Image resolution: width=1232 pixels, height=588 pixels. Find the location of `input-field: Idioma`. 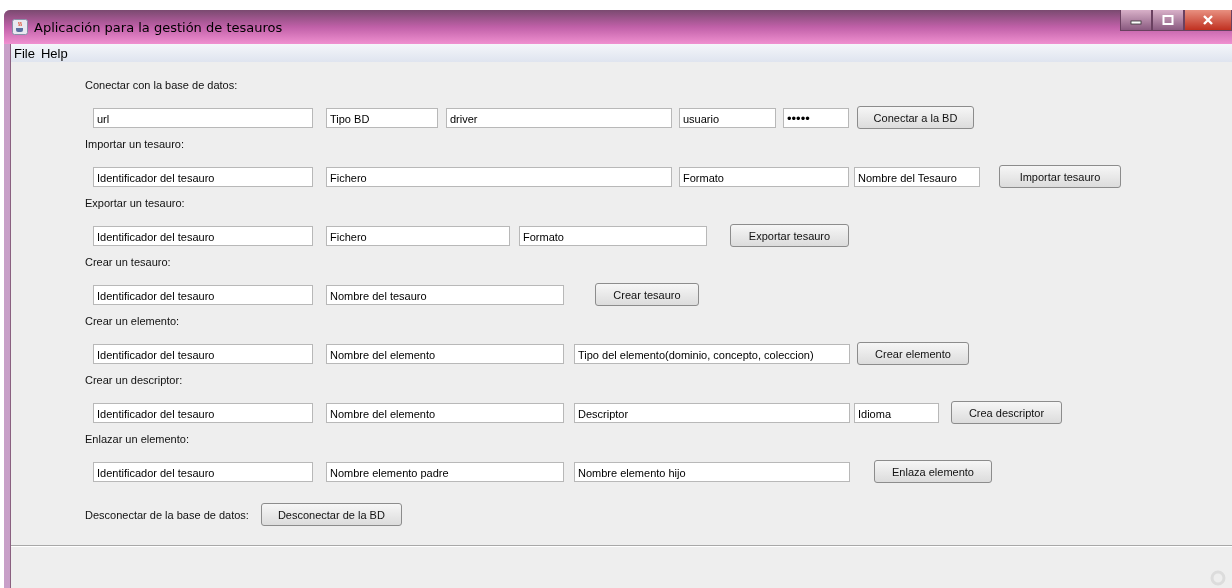

input-field: Idioma is located at coordinates (896, 412).